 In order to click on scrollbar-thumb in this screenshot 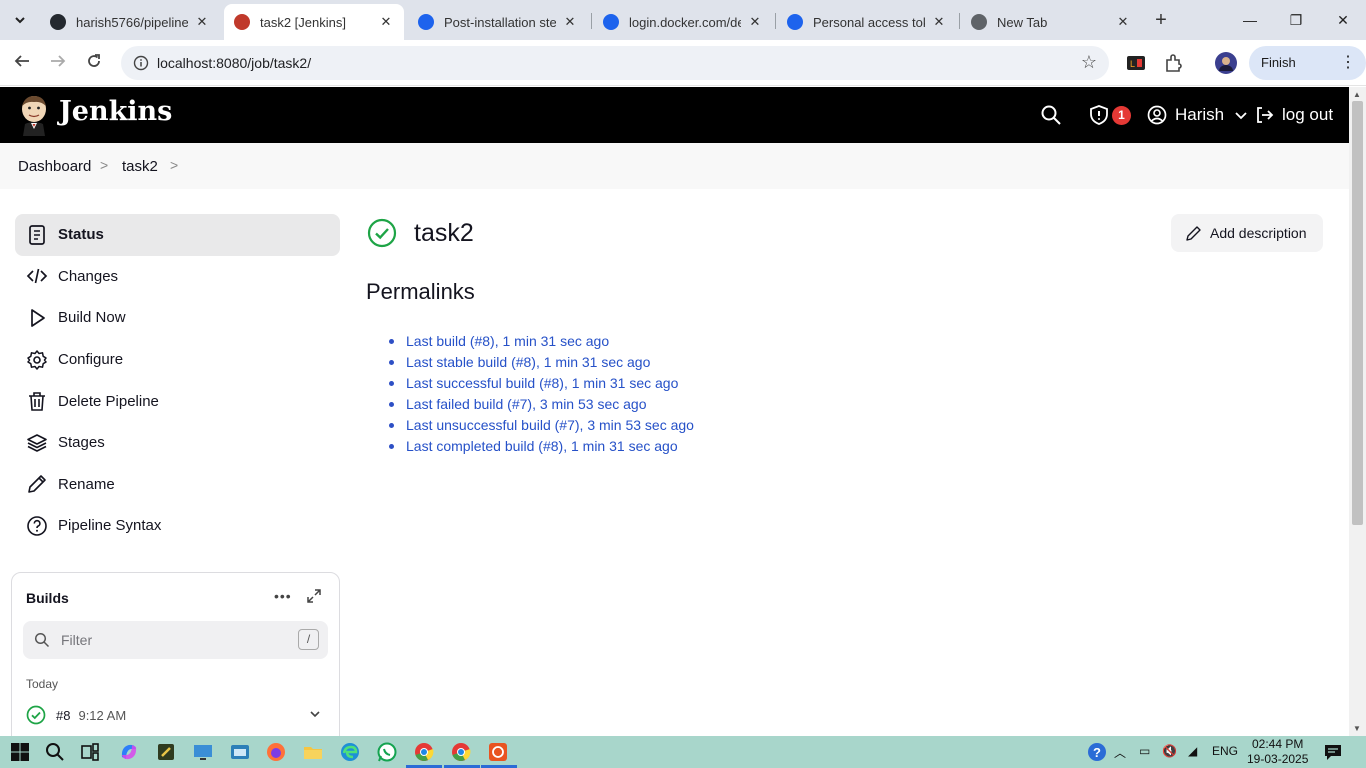, I will do `click(1357, 313)`.